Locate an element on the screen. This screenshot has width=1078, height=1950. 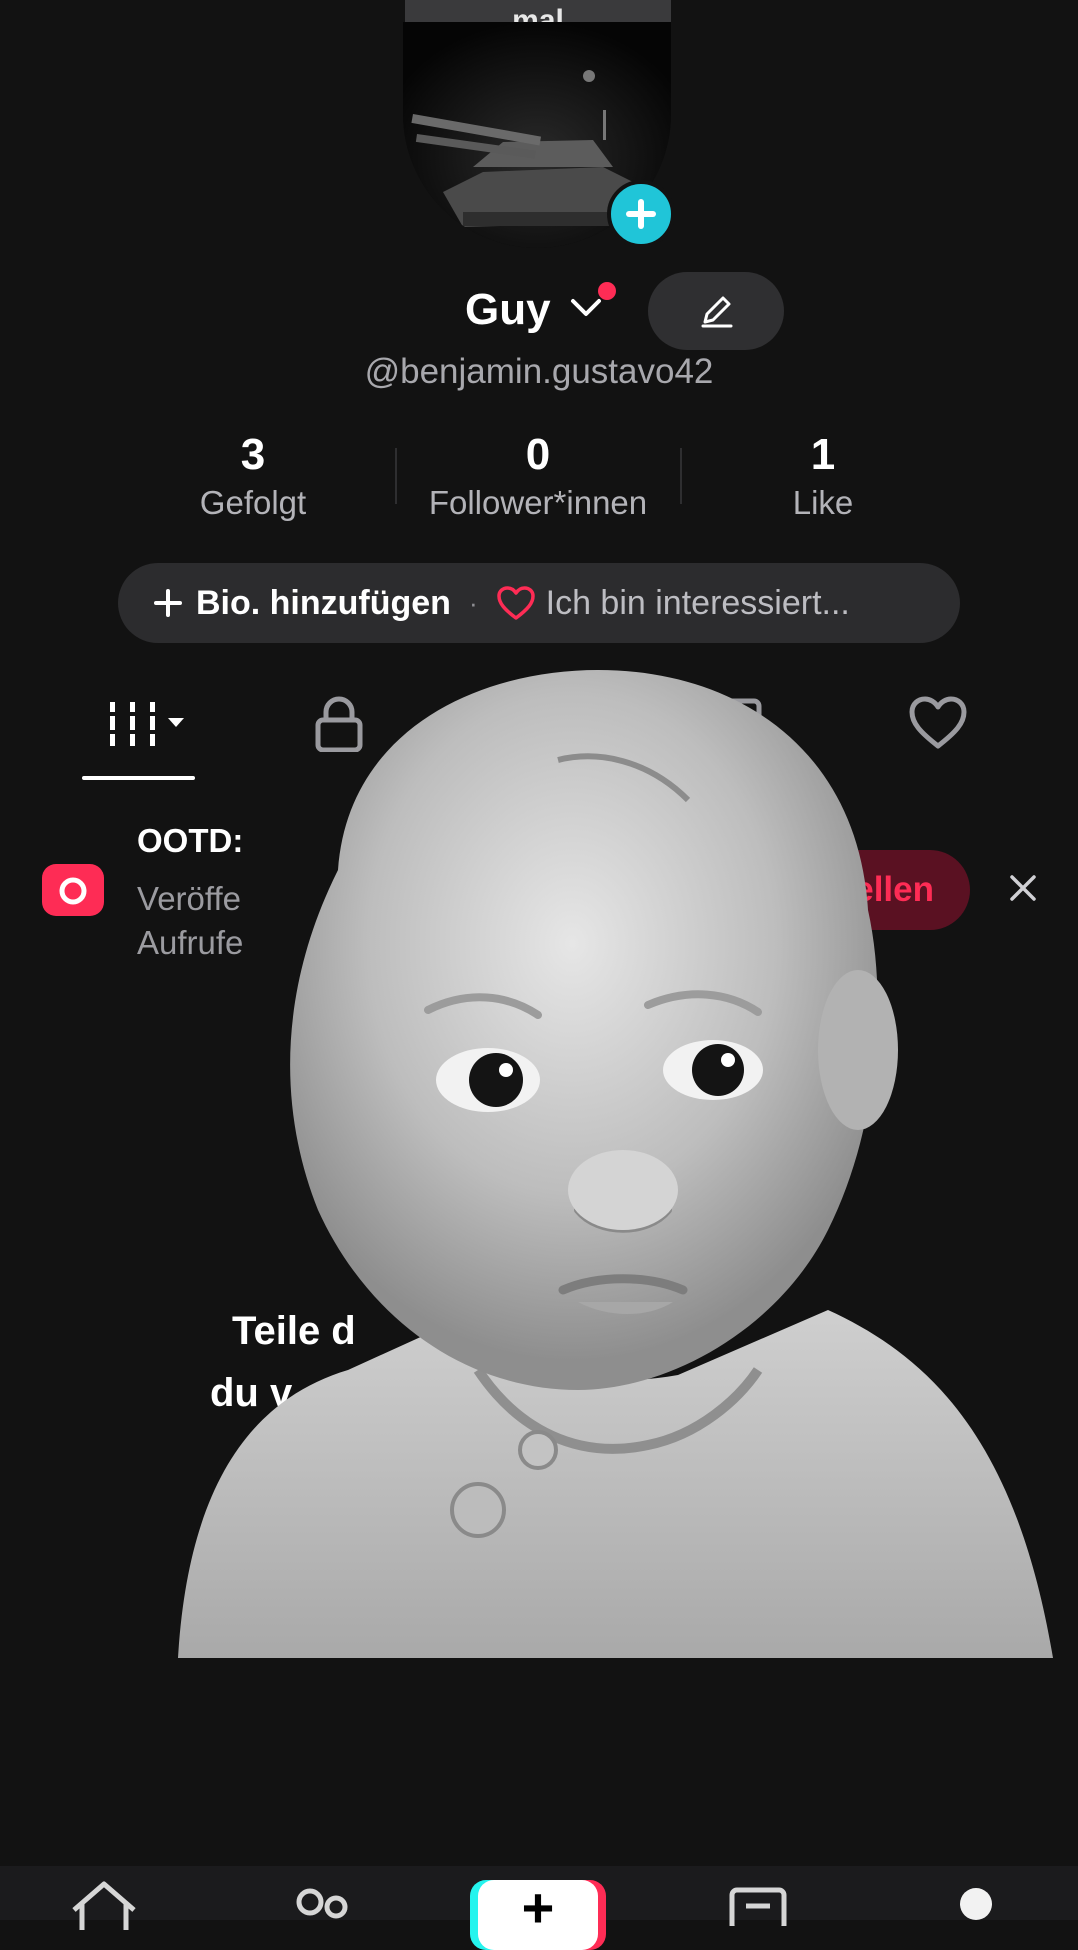
profile-handle: @benjamin.gustavo42 is located at coordinates (539, 371).